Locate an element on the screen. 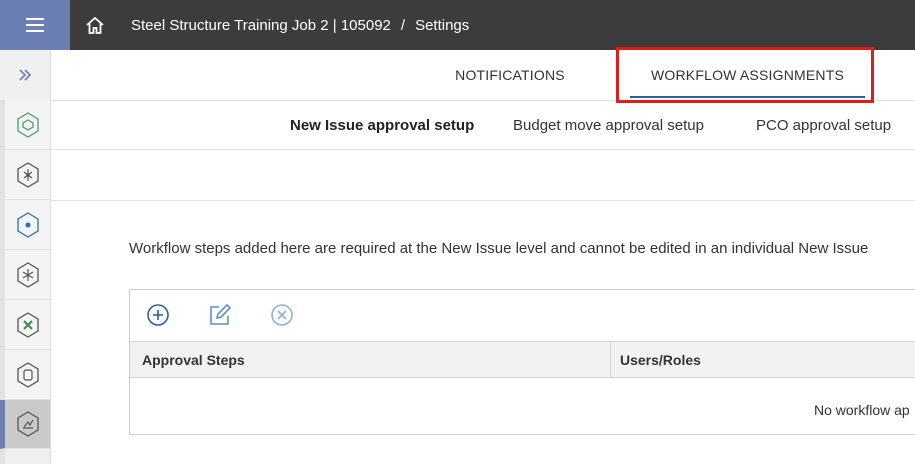 The image size is (915, 464). hexagon-network-icon is located at coordinates (27, 174).